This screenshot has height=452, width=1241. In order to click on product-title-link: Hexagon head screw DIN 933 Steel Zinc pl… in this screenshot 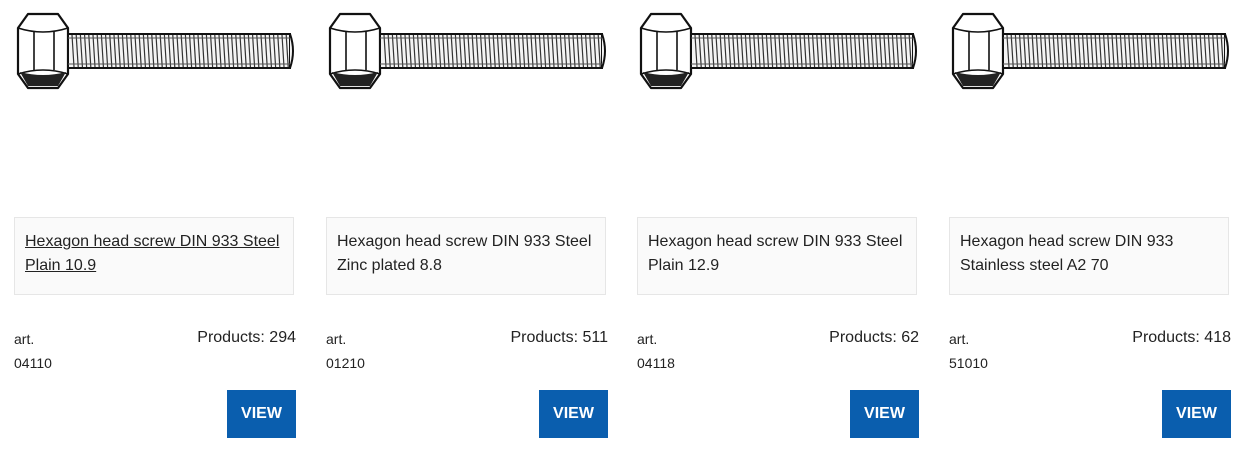, I will do `click(466, 254)`.